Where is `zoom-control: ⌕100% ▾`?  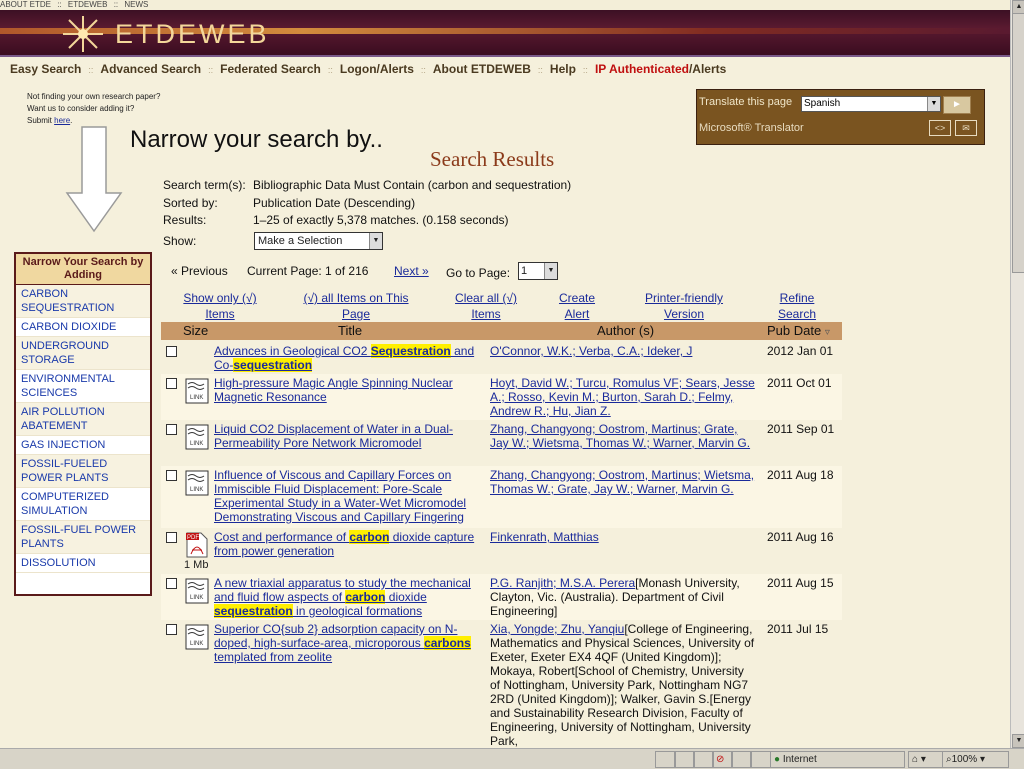
zoom-control: ⌕100% ▾ is located at coordinates (975, 759).